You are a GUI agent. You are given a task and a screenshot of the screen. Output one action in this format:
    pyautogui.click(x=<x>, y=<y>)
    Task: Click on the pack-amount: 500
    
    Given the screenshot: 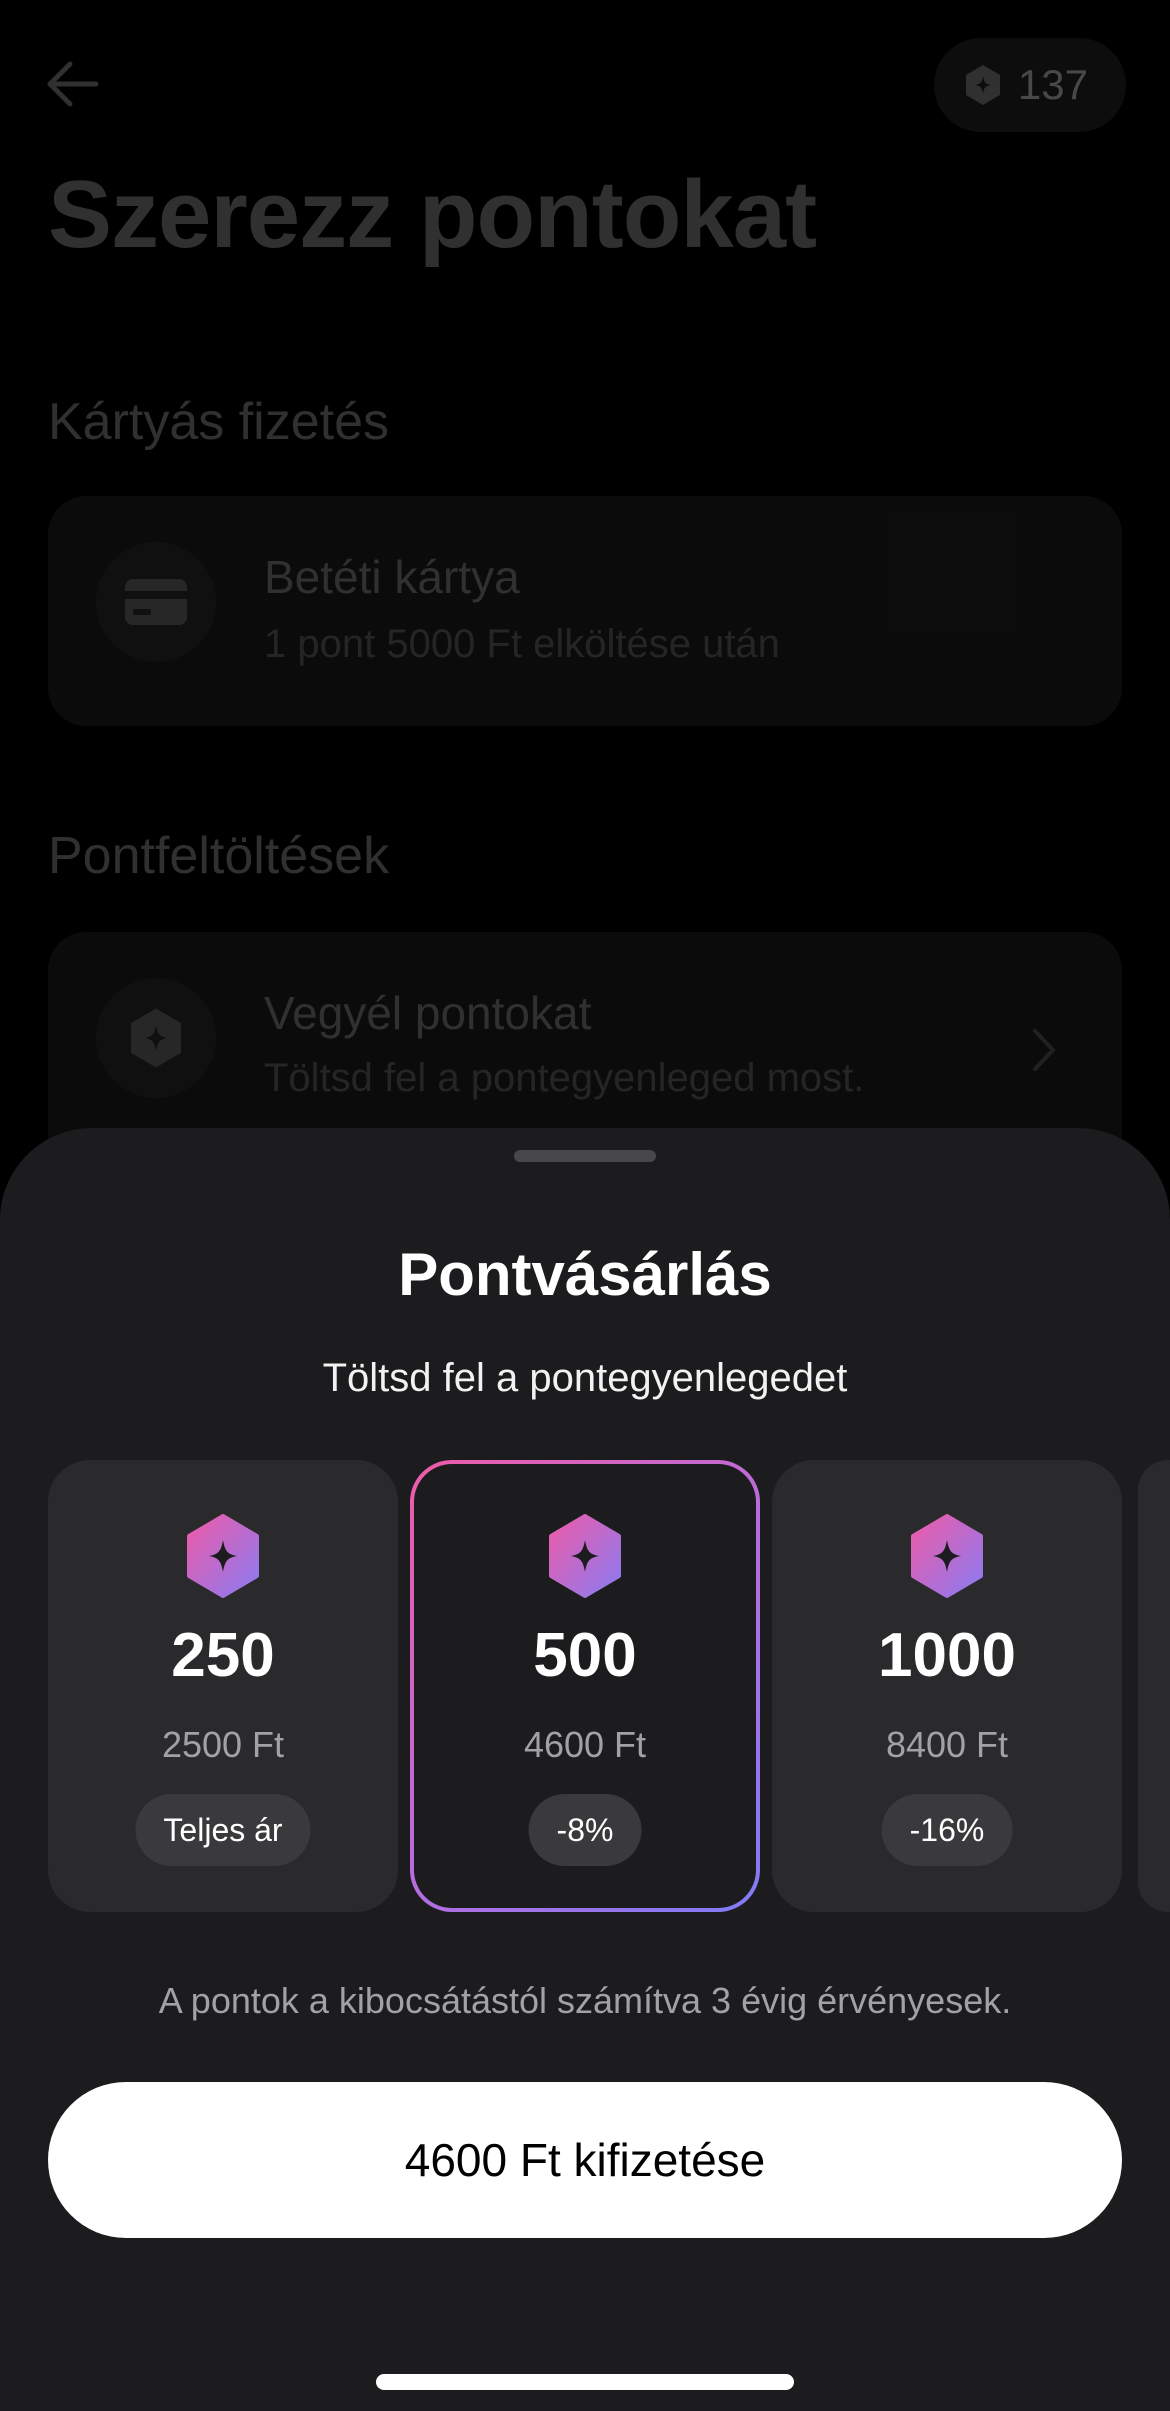 What is the action you would take?
    pyautogui.click(x=585, y=1655)
    